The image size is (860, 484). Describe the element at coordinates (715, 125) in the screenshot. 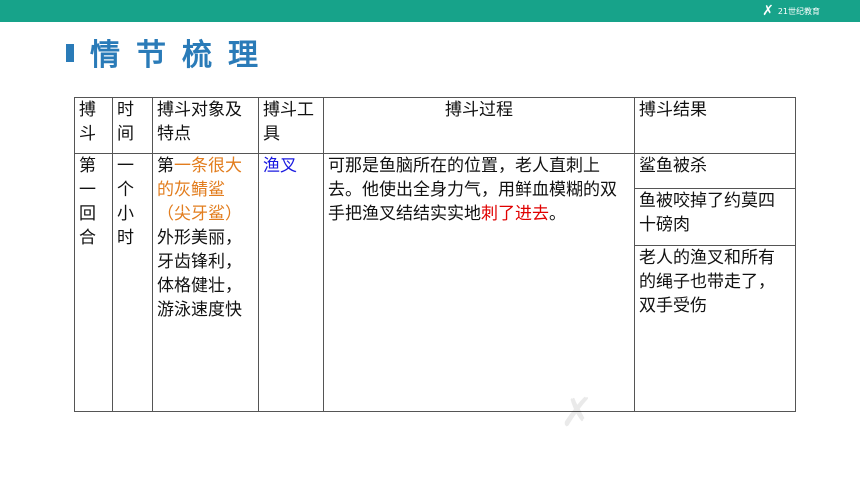

I see `header-cell: 搏斗结果` at that location.